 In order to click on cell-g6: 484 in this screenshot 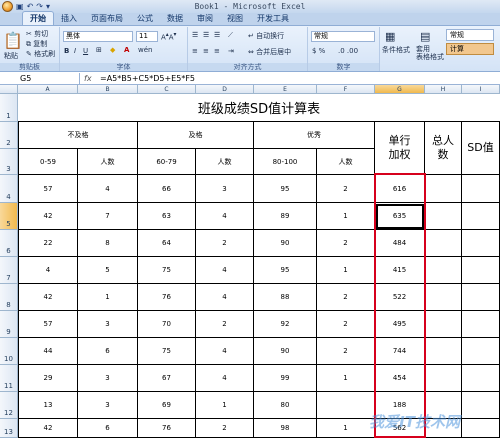, I will do `click(400, 243)`.